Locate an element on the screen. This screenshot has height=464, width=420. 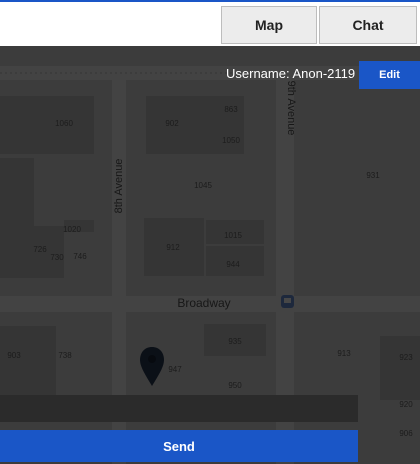
svg-text: 746 is located at coordinates (80, 256).